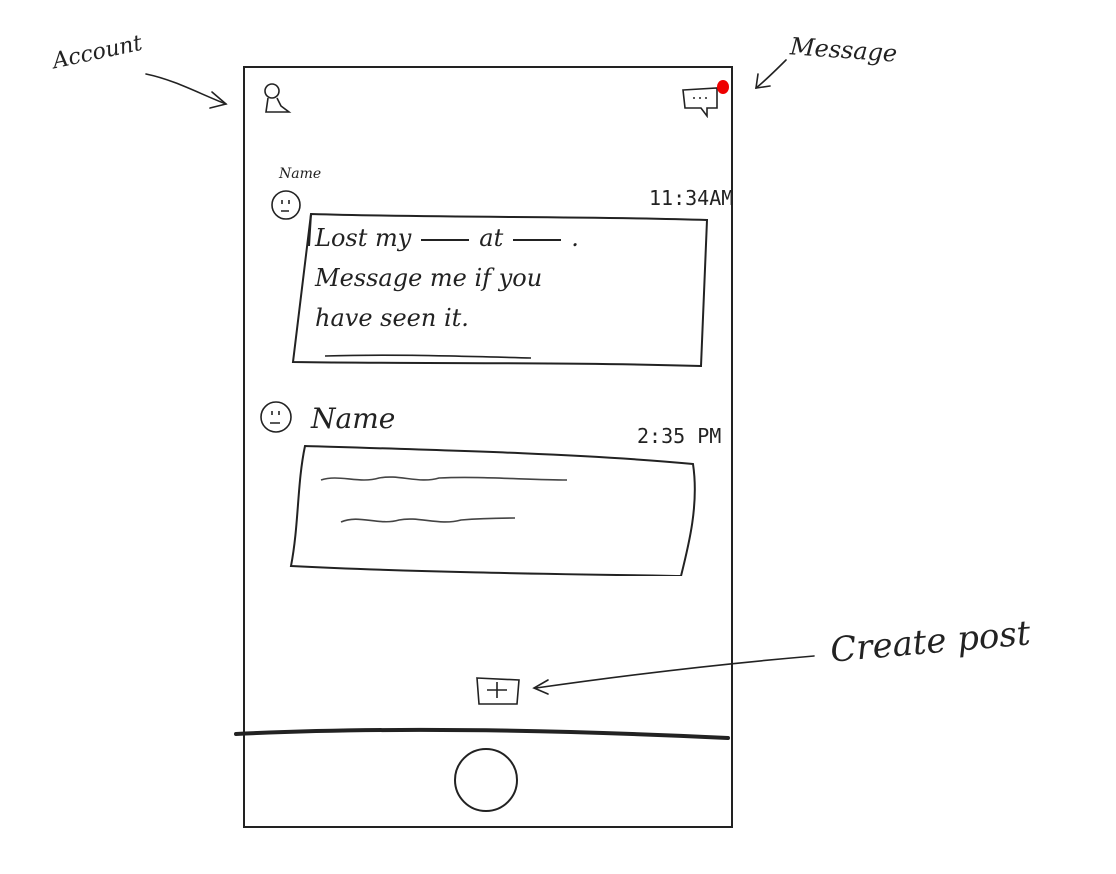  What do you see at coordinates (276, 417) in the screenshot?
I see `smiley-face-icon` at bounding box center [276, 417].